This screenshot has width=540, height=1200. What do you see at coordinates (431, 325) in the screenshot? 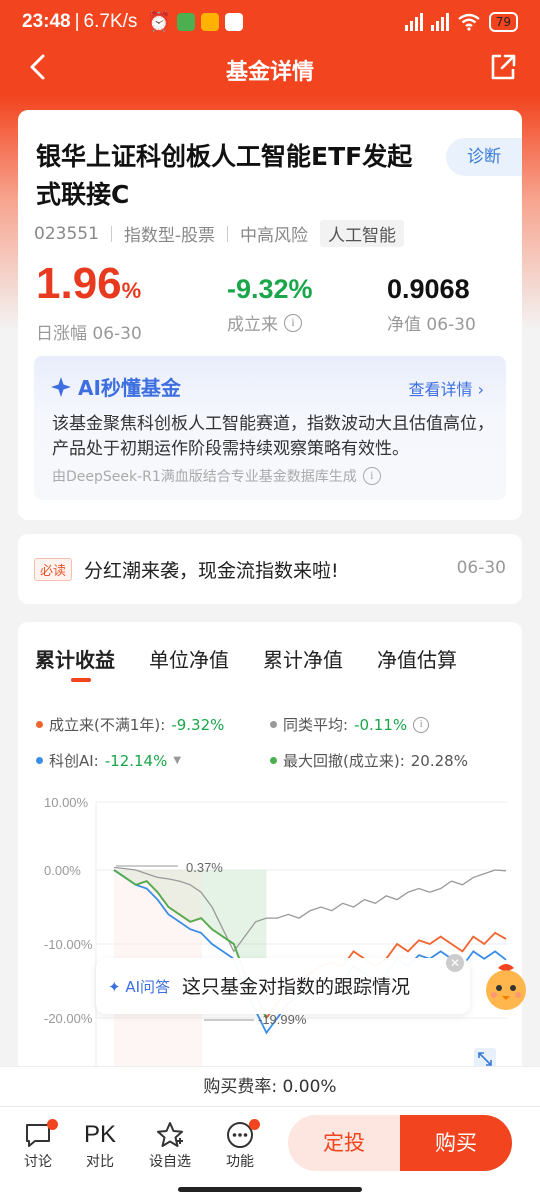
I see `nav-label: 净值 06-30` at bounding box center [431, 325].